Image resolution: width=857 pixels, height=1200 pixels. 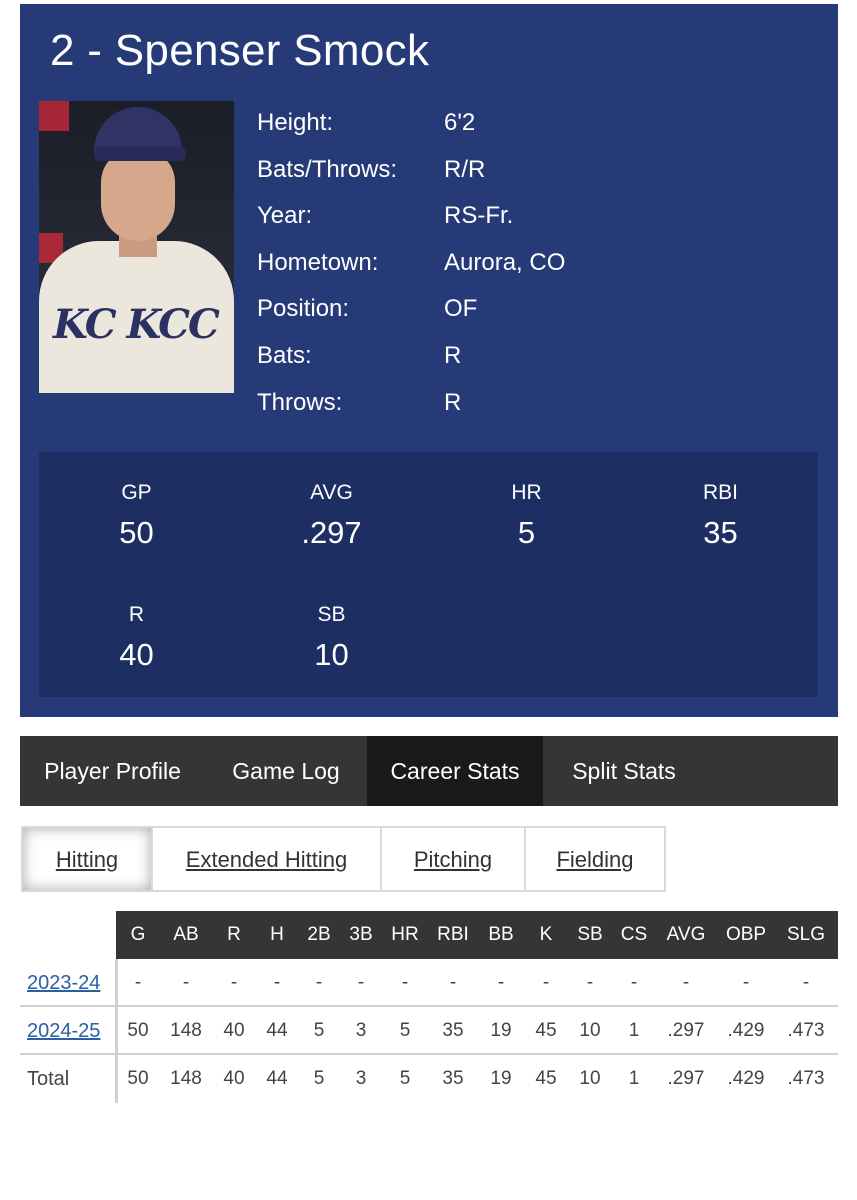 What do you see at coordinates (453, 859) in the screenshot?
I see `subtab-pitching: Pitching` at bounding box center [453, 859].